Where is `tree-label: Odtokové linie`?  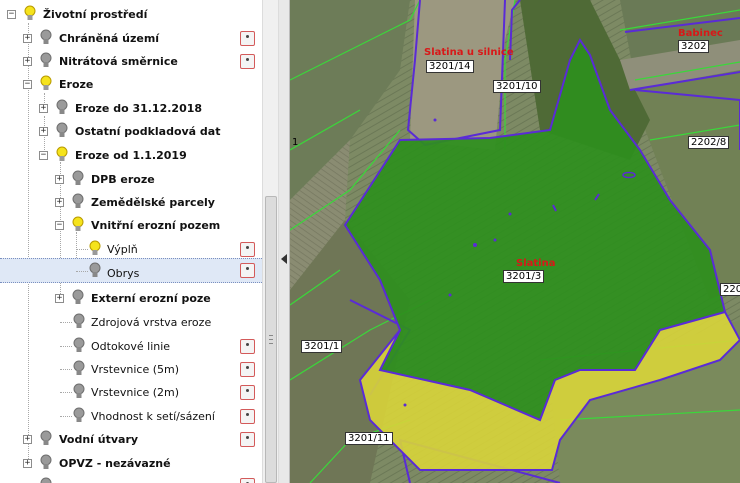 tree-label: Odtokové linie is located at coordinates (131, 346).